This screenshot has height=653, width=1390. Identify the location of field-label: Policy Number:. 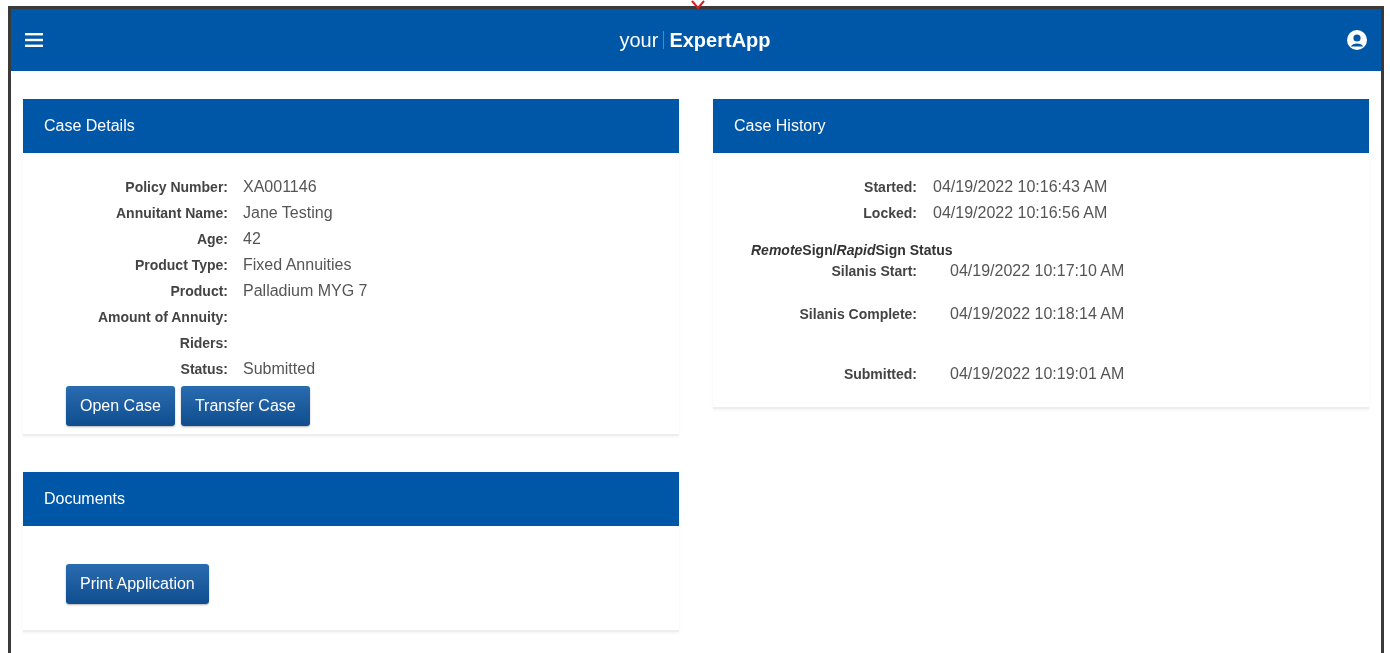
(176, 187).